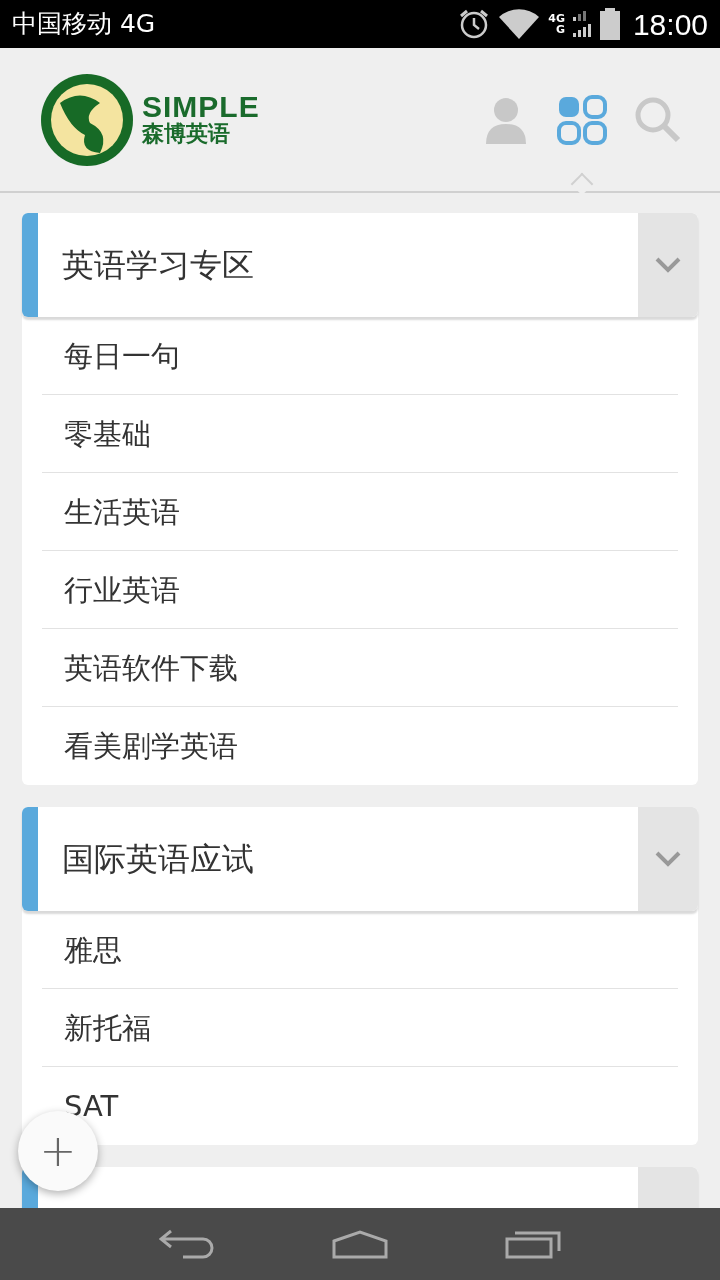  What do you see at coordinates (87, 119) in the screenshot?
I see `logo-icon` at bounding box center [87, 119].